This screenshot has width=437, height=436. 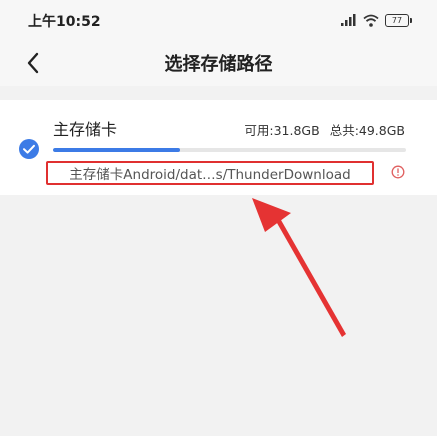 What do you see at coordinates (371, 20) in the screenshot?
I see `wifi-icon` at bounding box center [371, 20].